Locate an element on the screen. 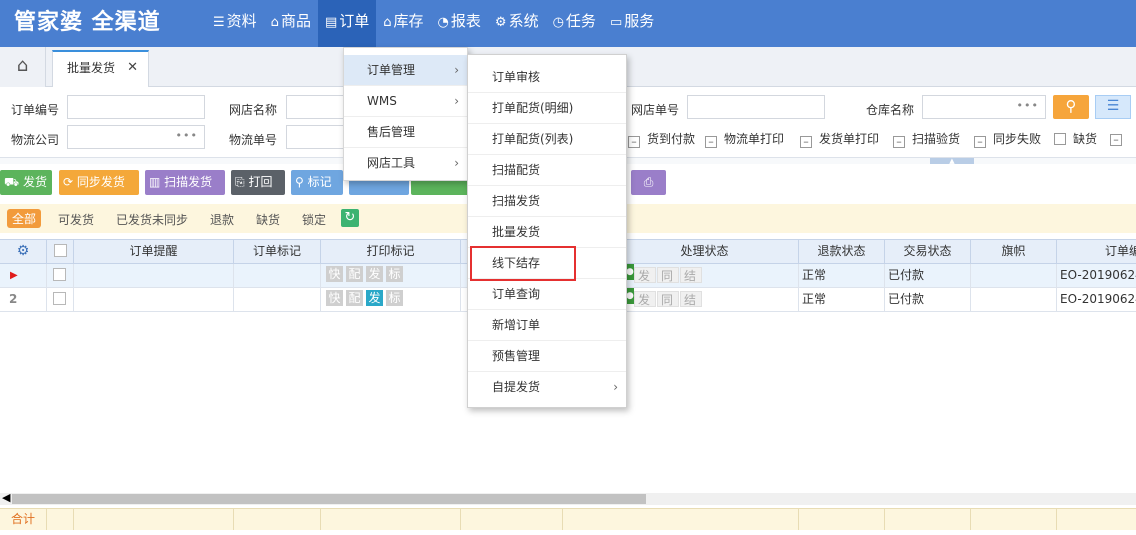 This screenshot has width=1136, height=535. quick-filter-out-of-stock: 缺货 is located at coordinates (268, 219).